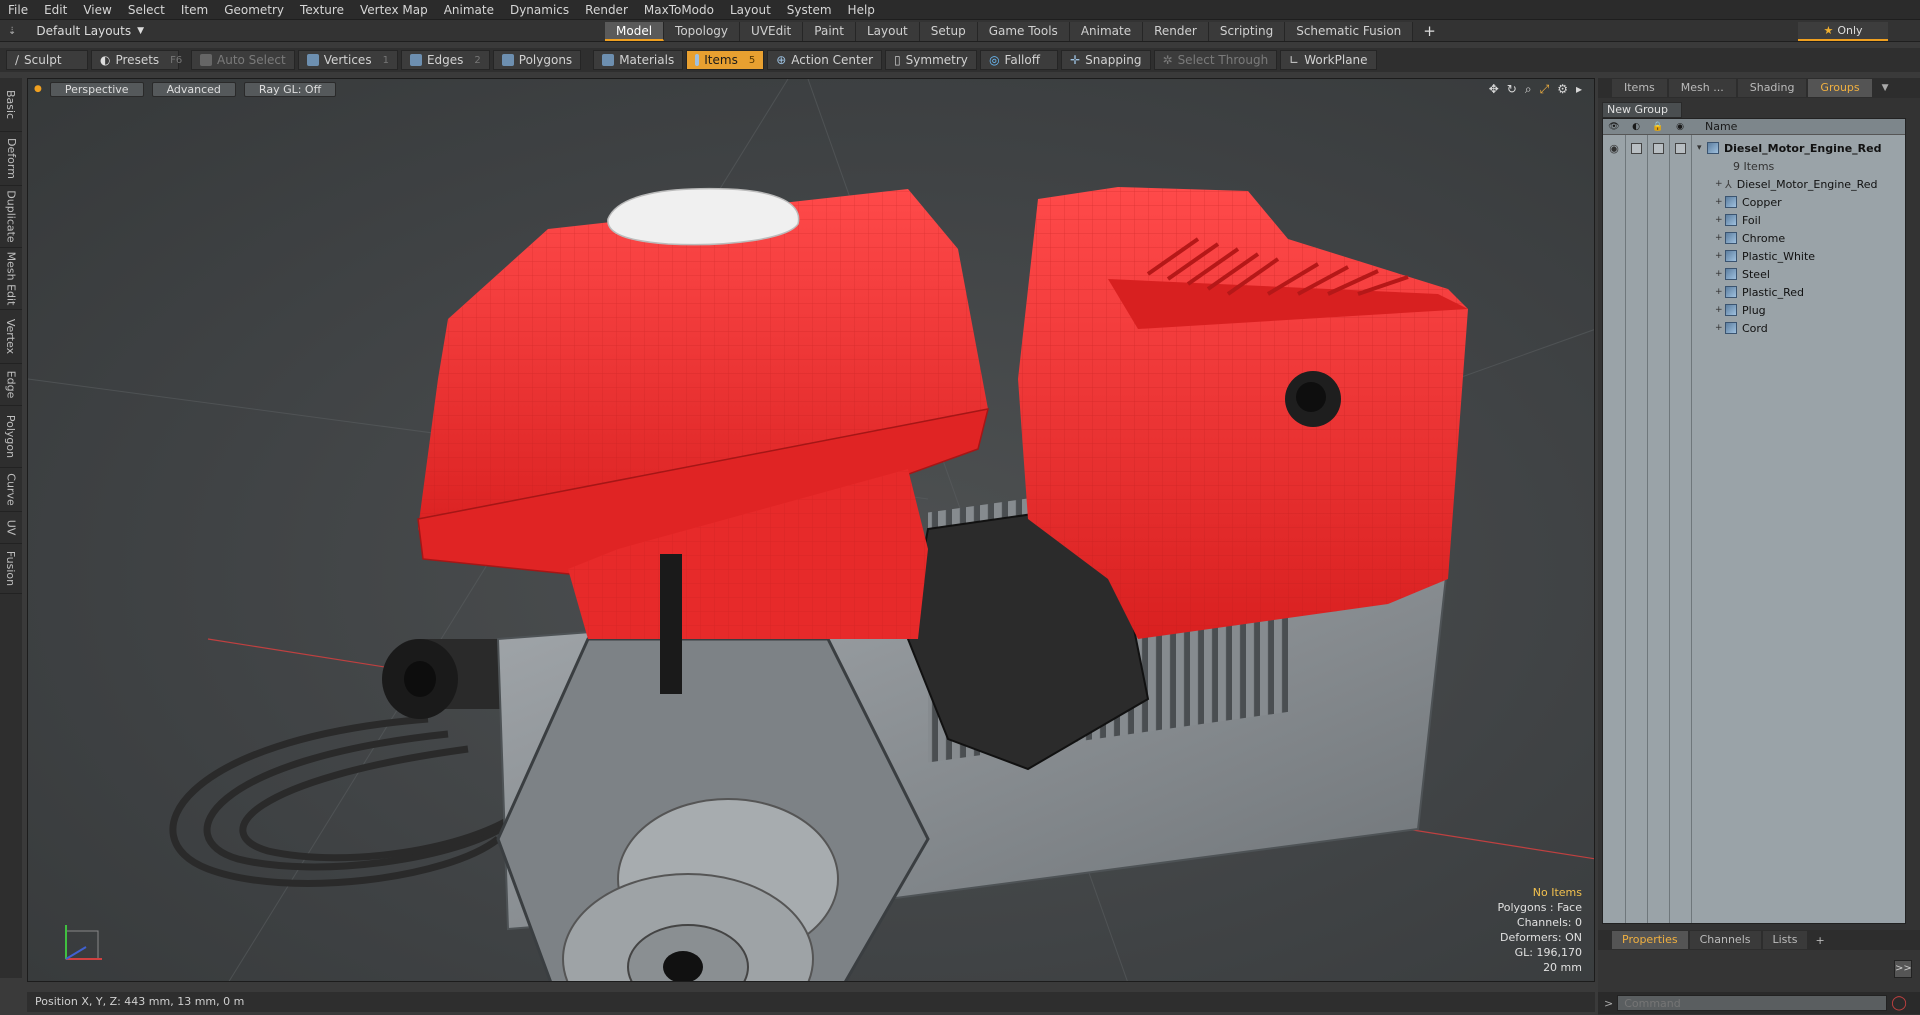 Image resolution: width=1920 pixels, height=1015 pixels. What do you see at coordinates (1725, 940) in the screenshot?
I see `tab-channels: Channels` at bounding box center [1725, 940].